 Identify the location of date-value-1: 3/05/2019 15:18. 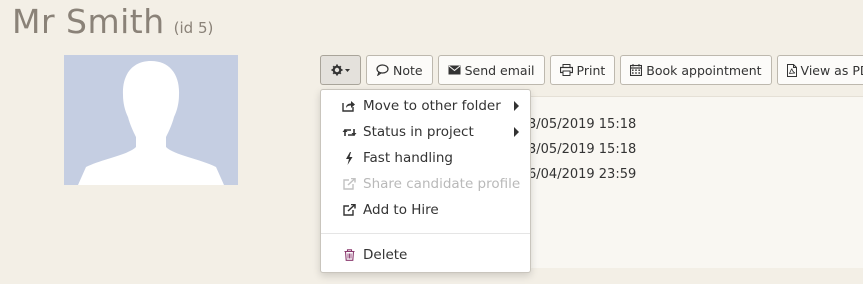
(582, 124).